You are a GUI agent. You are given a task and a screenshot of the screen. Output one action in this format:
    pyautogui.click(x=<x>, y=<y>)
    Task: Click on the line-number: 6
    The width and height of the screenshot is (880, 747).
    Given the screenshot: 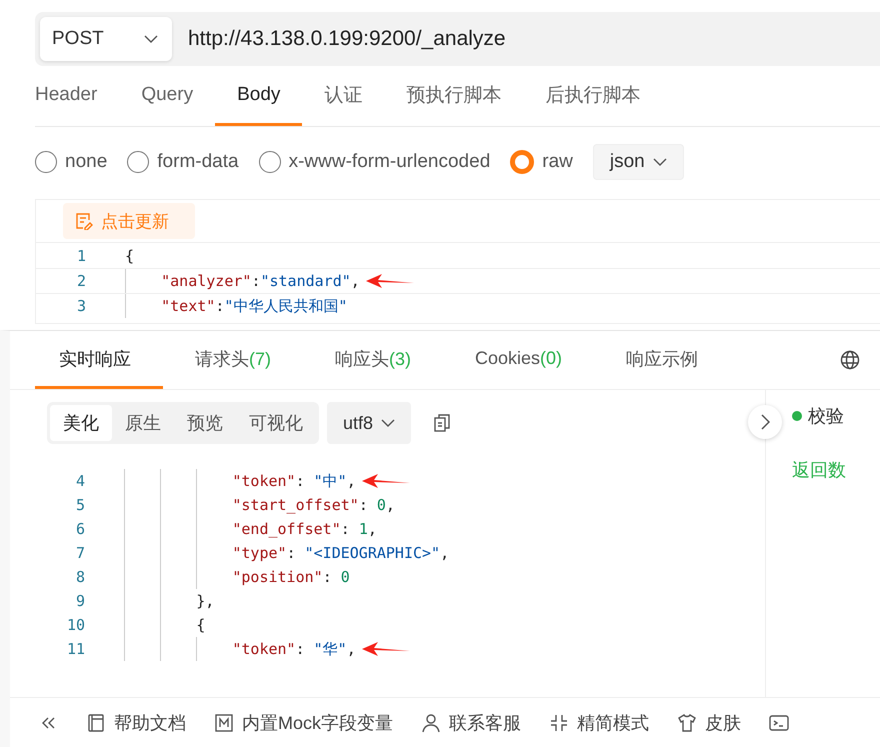 What is the action you would take?
    pyautogui.click(x=79, y=529)
    